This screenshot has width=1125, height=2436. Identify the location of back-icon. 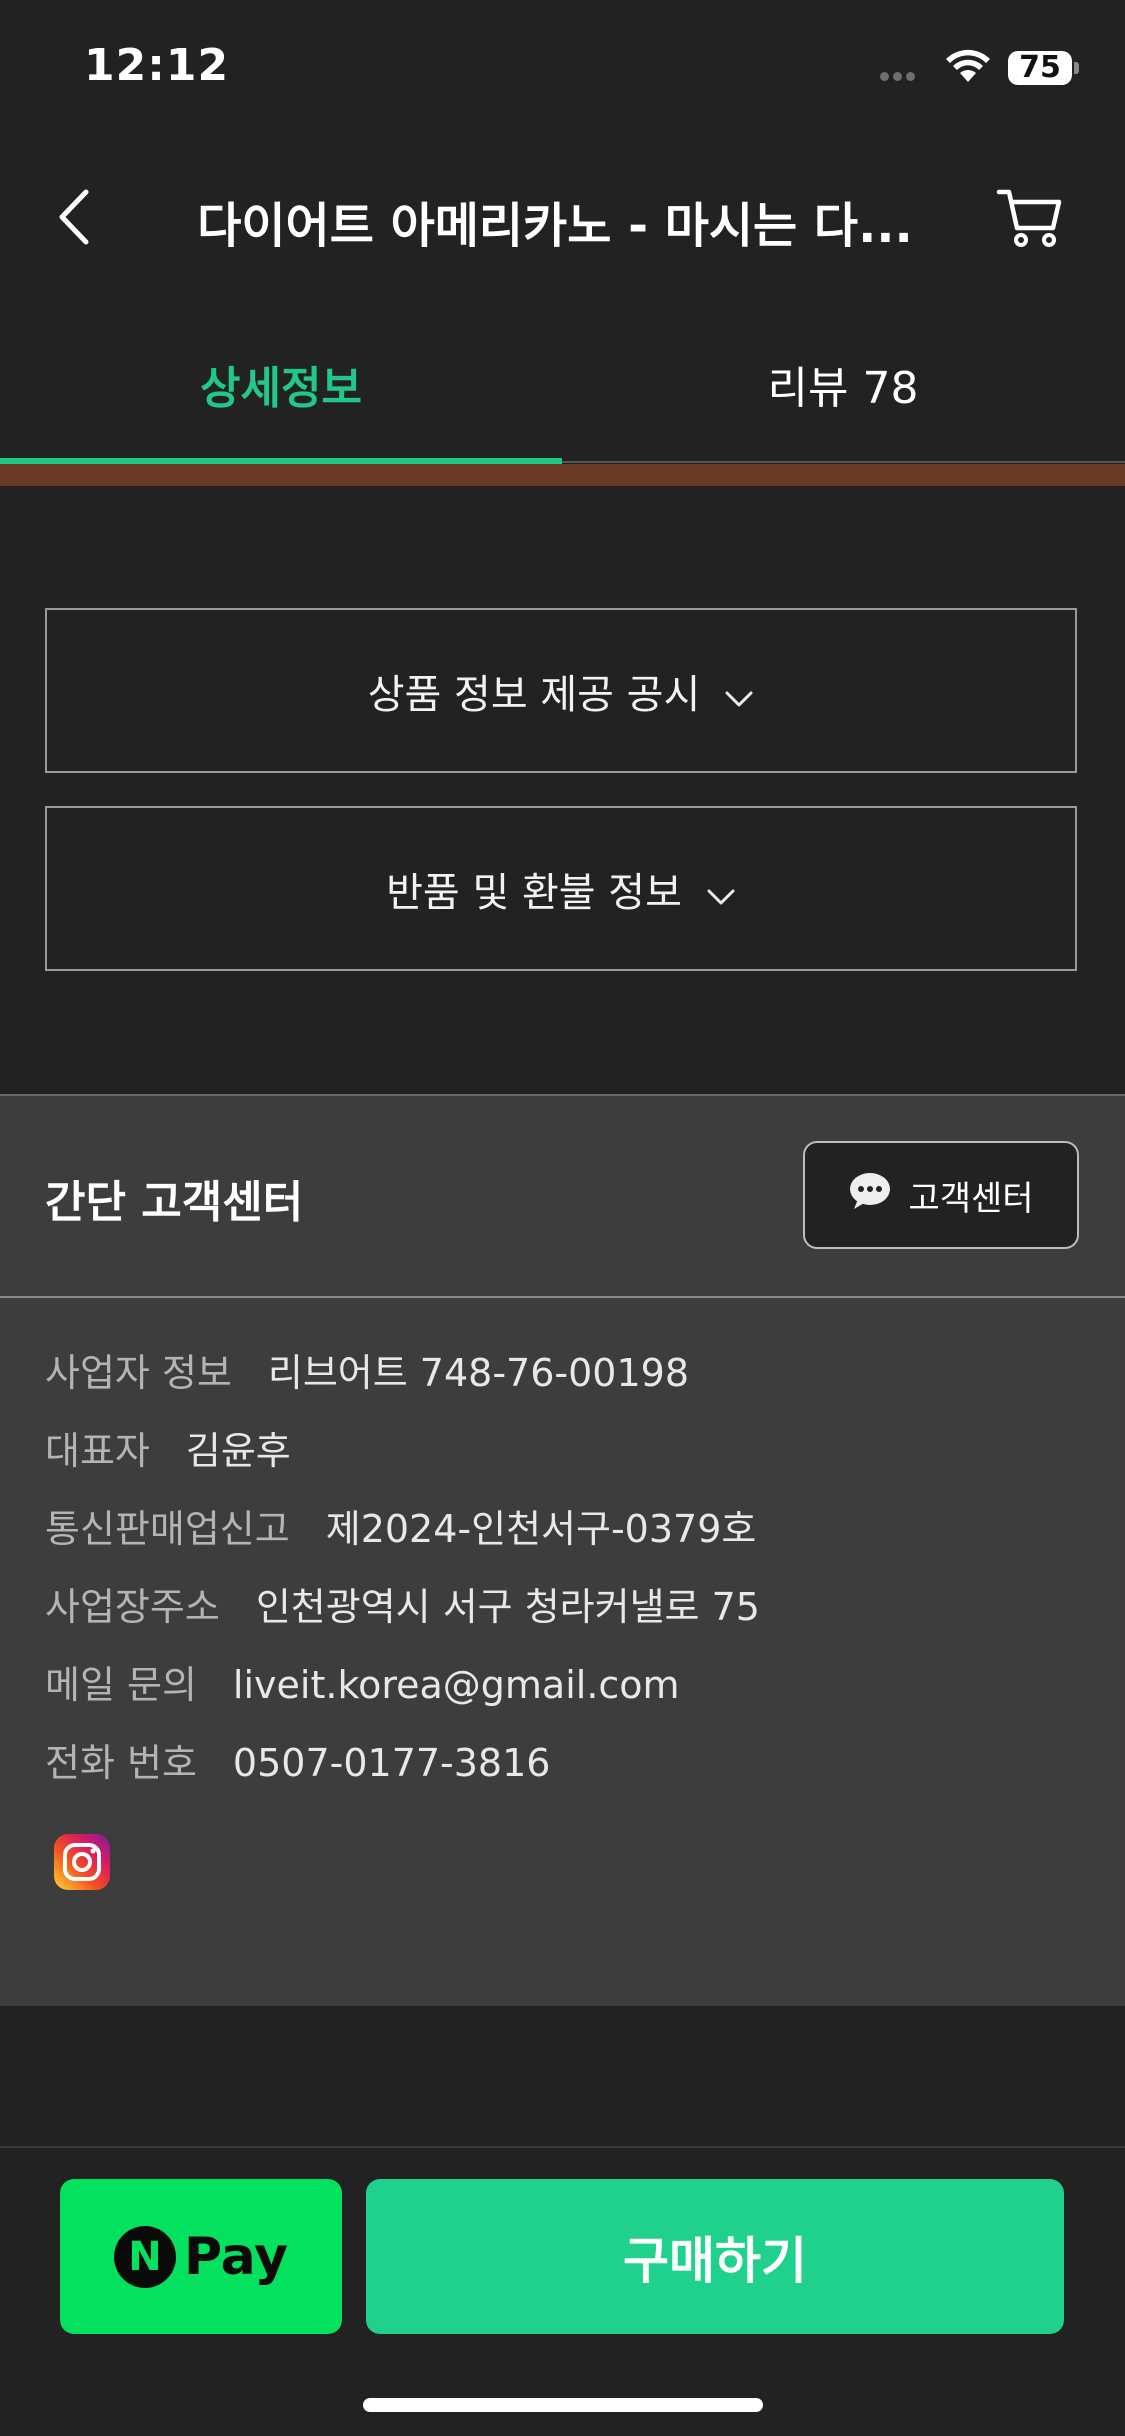
(74, 219).